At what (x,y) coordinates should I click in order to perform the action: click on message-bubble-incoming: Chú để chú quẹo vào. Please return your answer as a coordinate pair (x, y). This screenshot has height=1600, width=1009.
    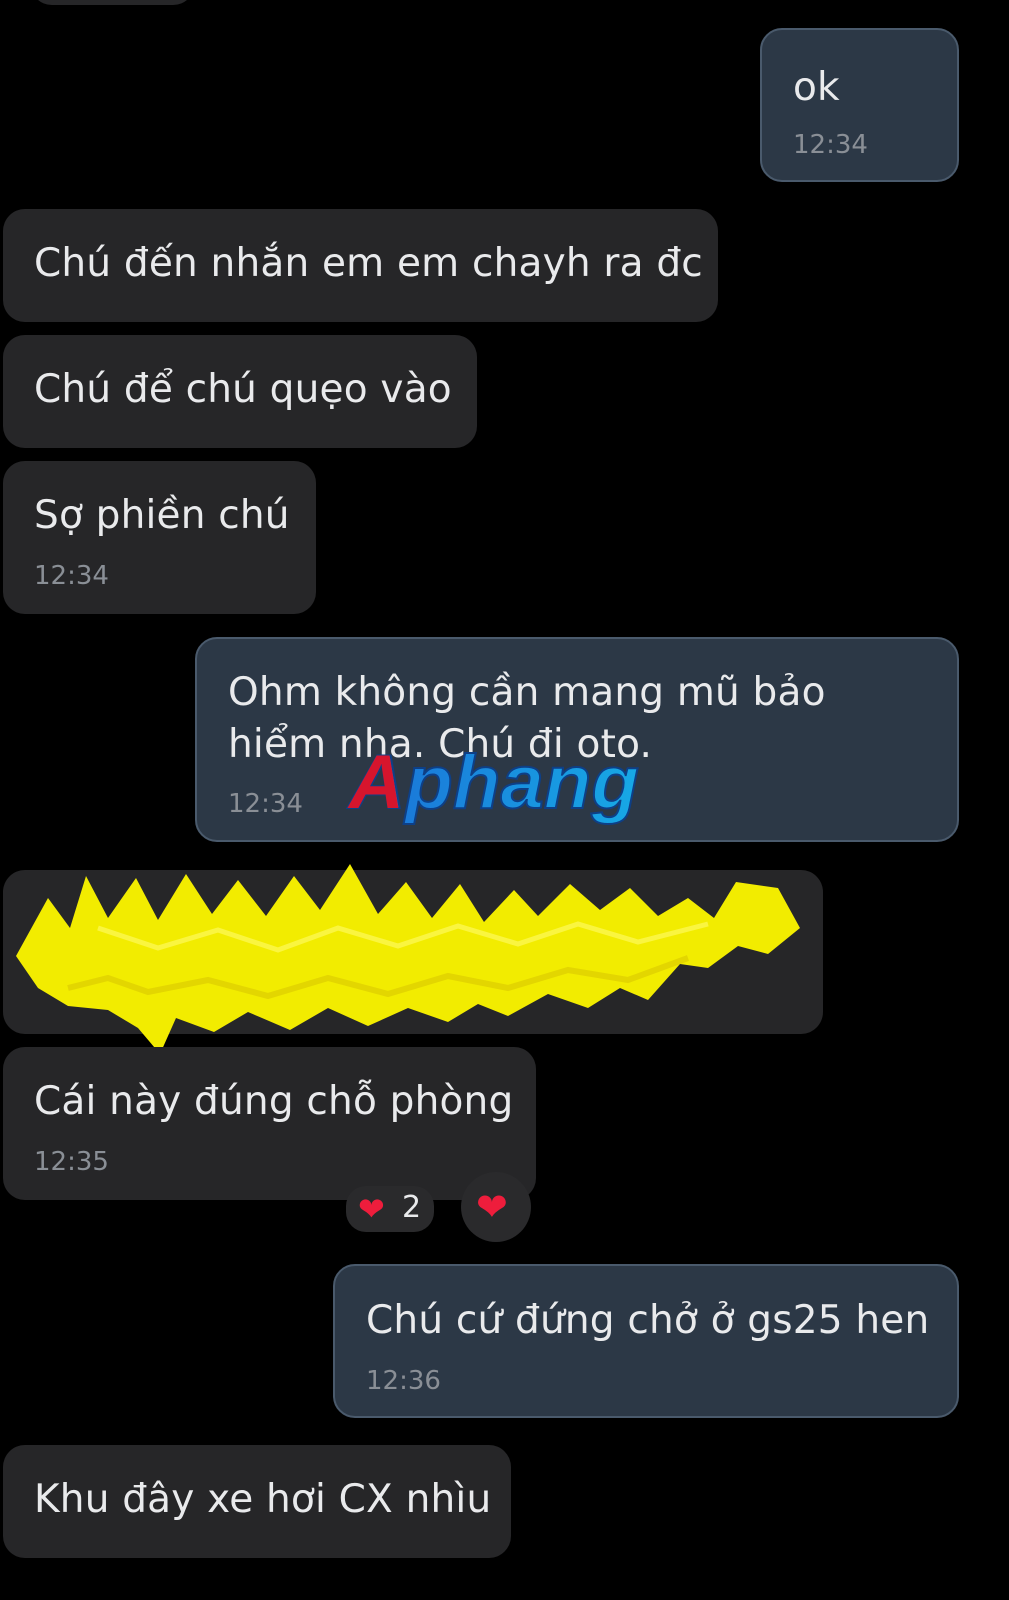
    Looking at the image, I should click on (240, 391).